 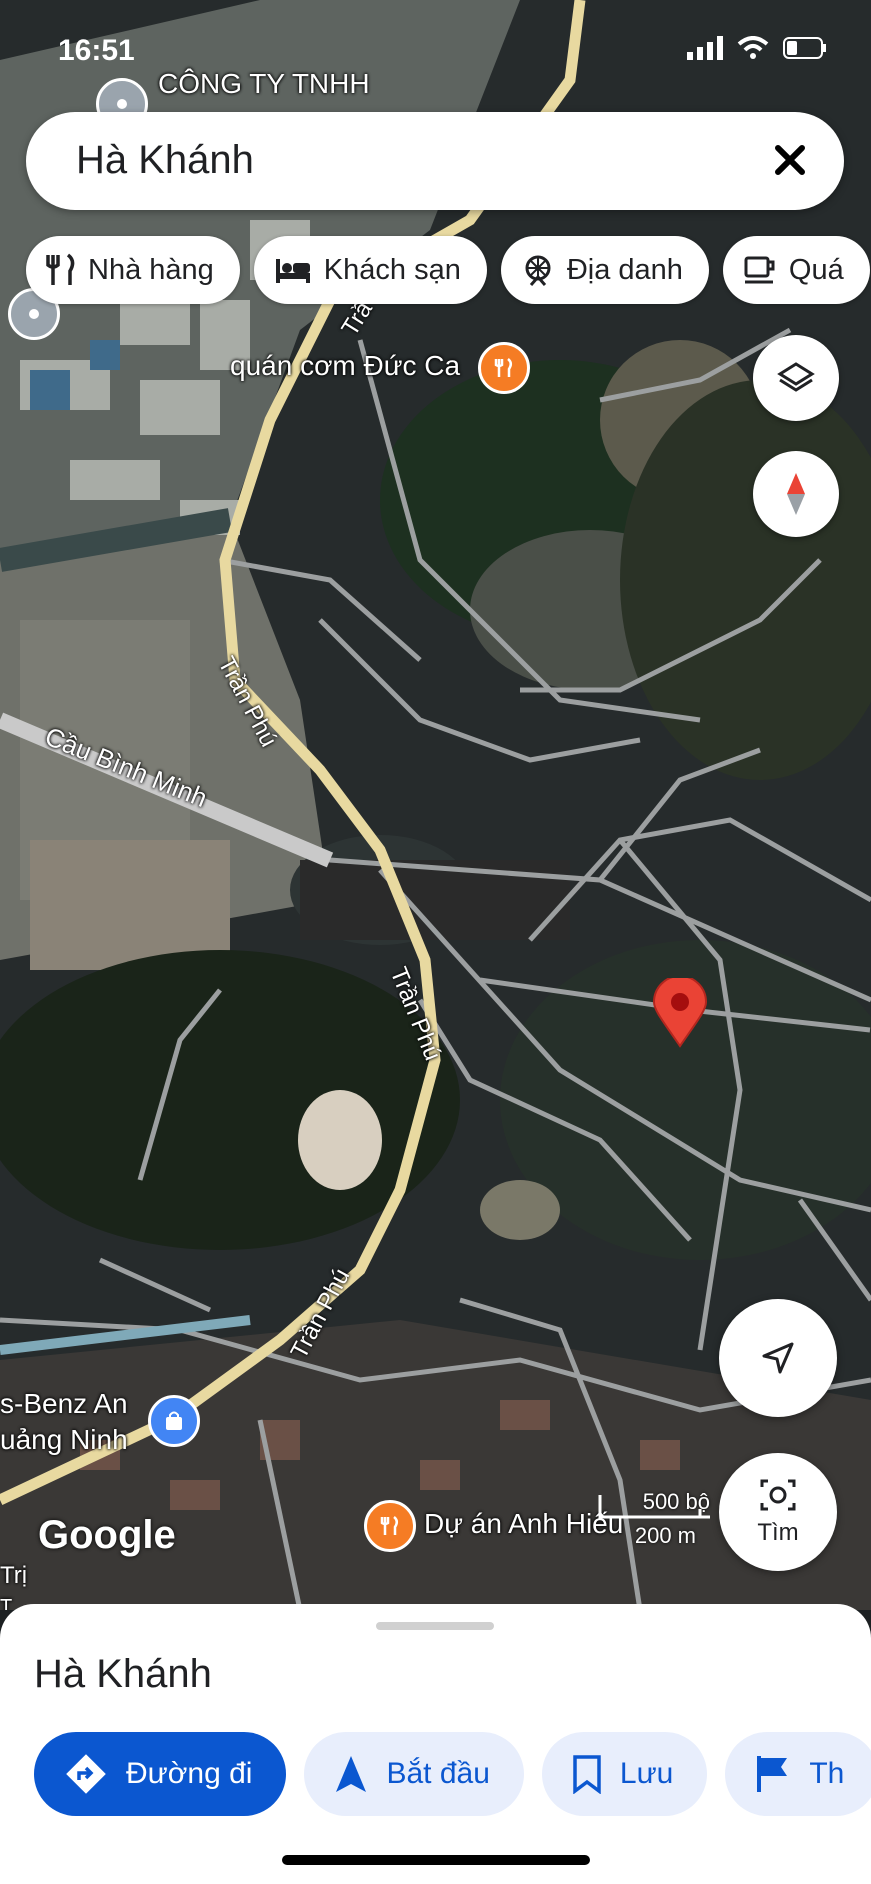 What do you see at coordinates (778, 1512) in the screenshot?
I see `lens-search-button: Tìm` at bounding box center [778, 1512].